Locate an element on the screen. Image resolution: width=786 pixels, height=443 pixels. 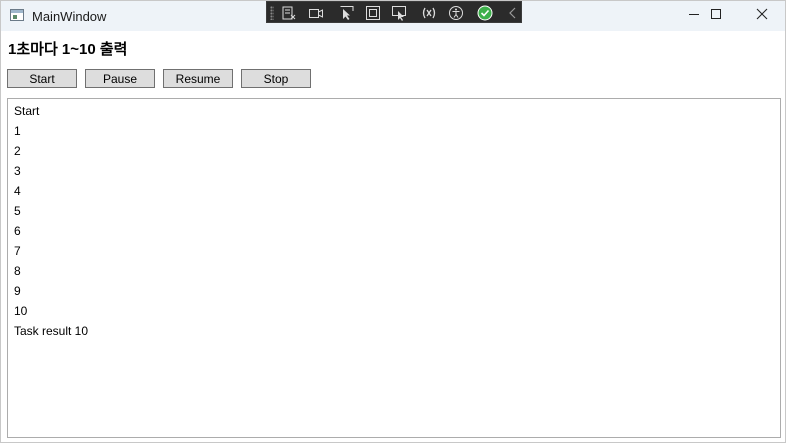
output-line: Task result 10 is located at coordinates (51, 331).